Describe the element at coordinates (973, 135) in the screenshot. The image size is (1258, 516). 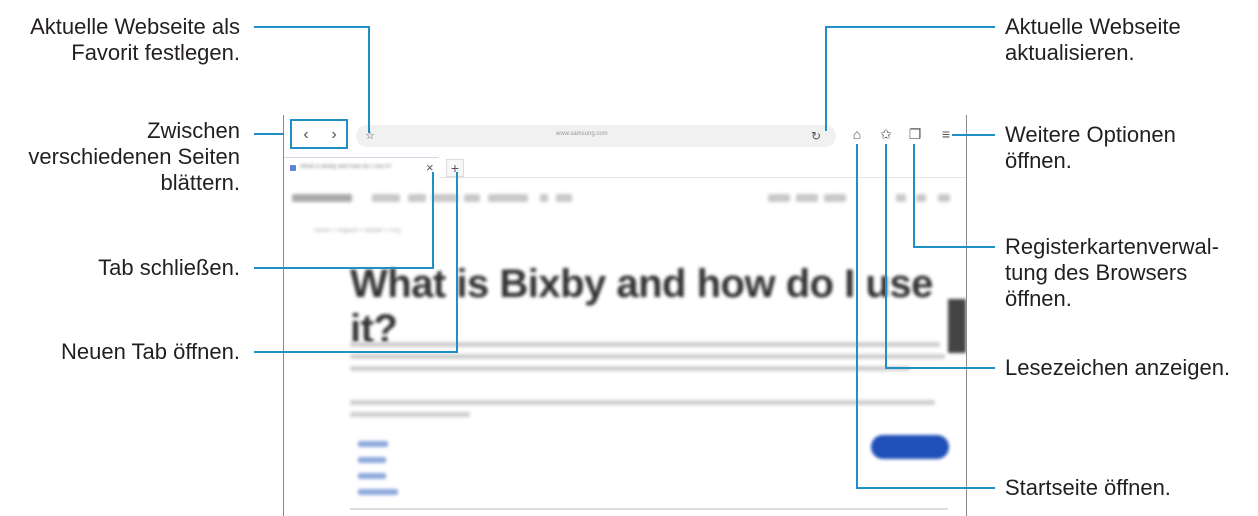
I see `leader-more-options-h` at that location.